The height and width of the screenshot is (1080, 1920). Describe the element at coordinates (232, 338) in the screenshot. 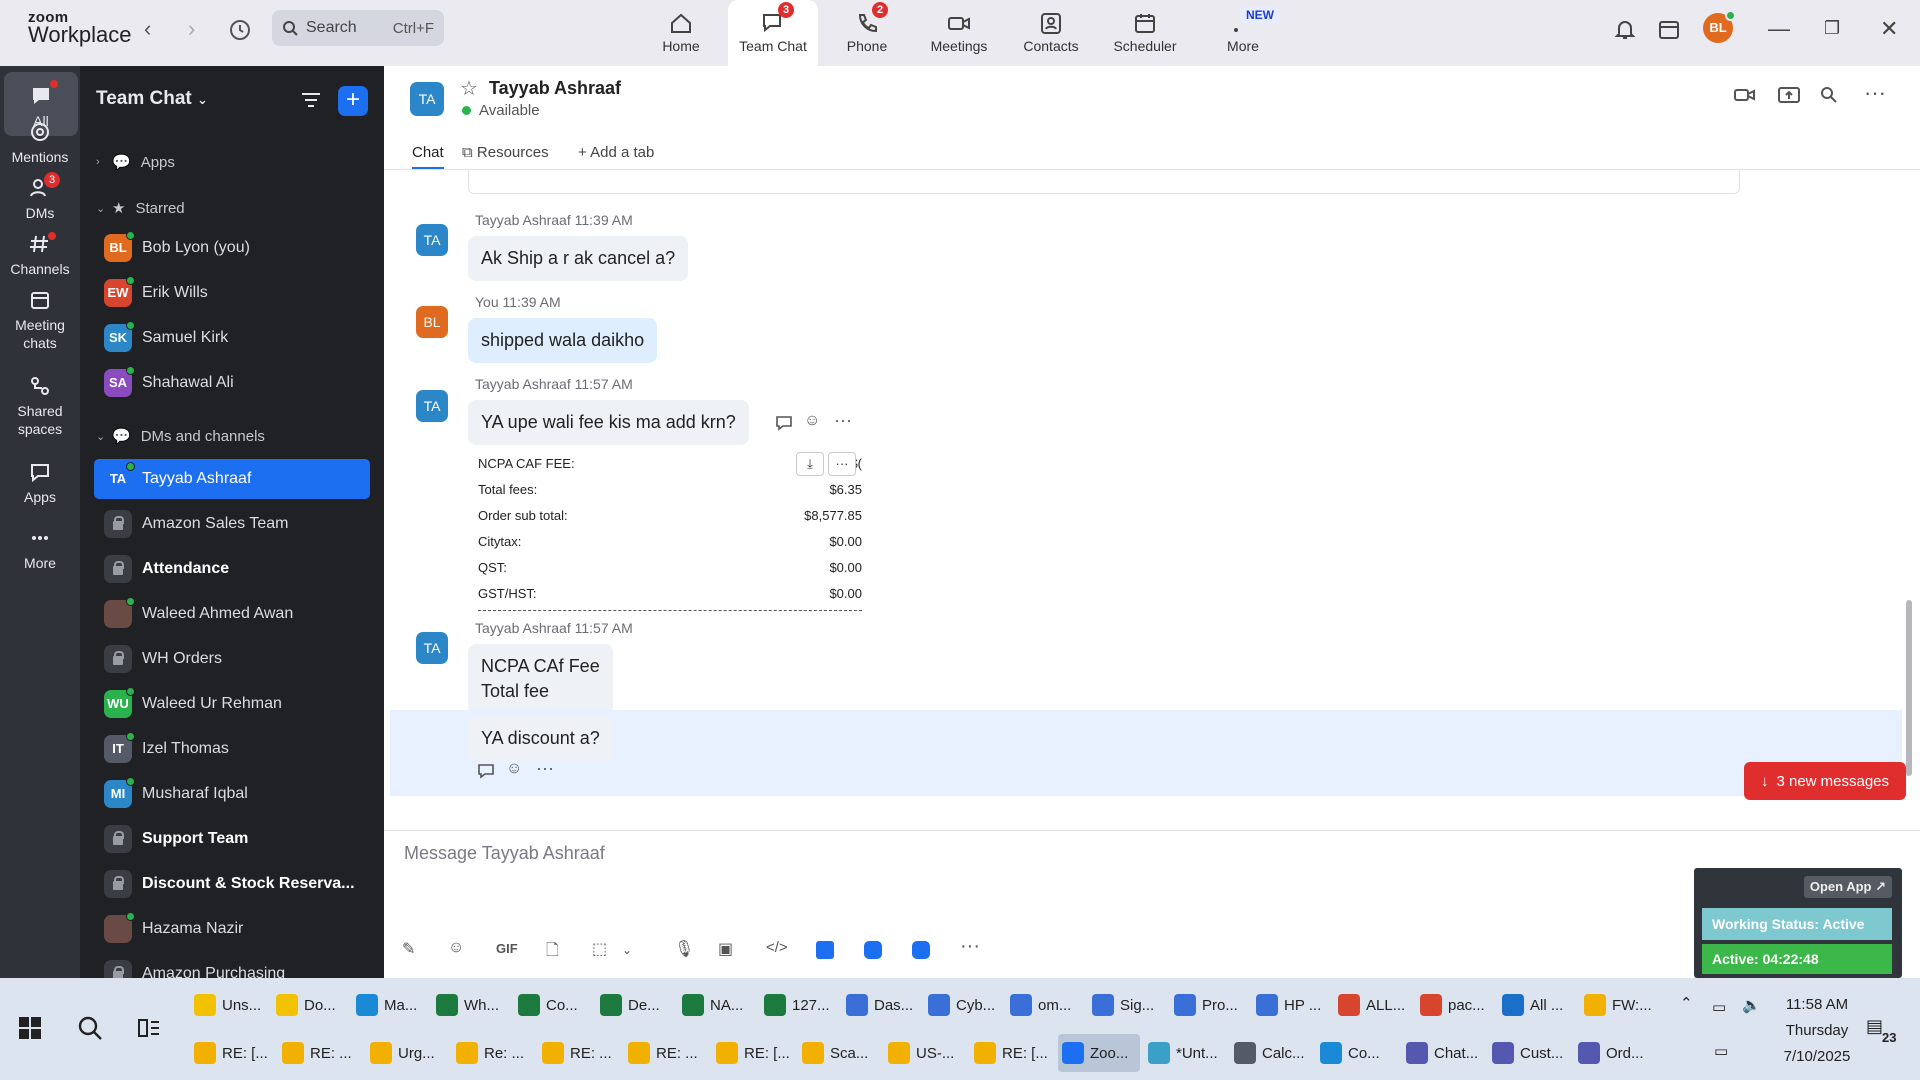

I see `sidebar-item-starred: SK Samuel Kirk` at that location.